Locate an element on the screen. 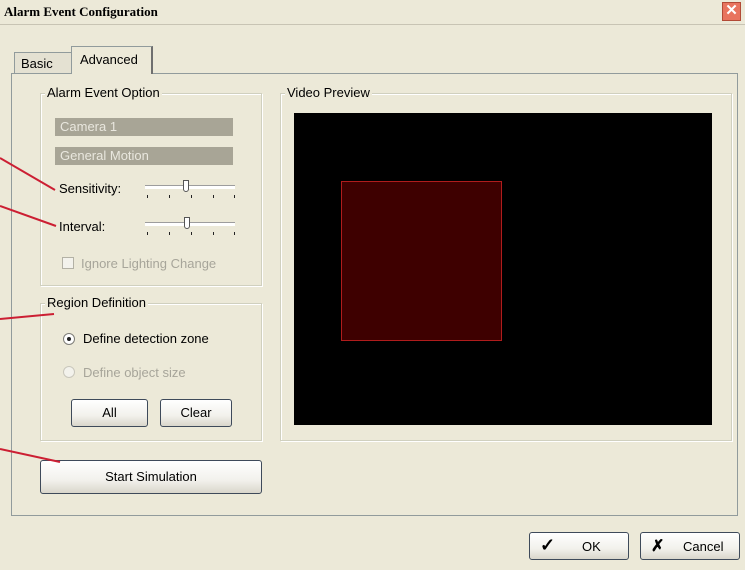  clear-button: Clear is located at coordinates (196, 413).